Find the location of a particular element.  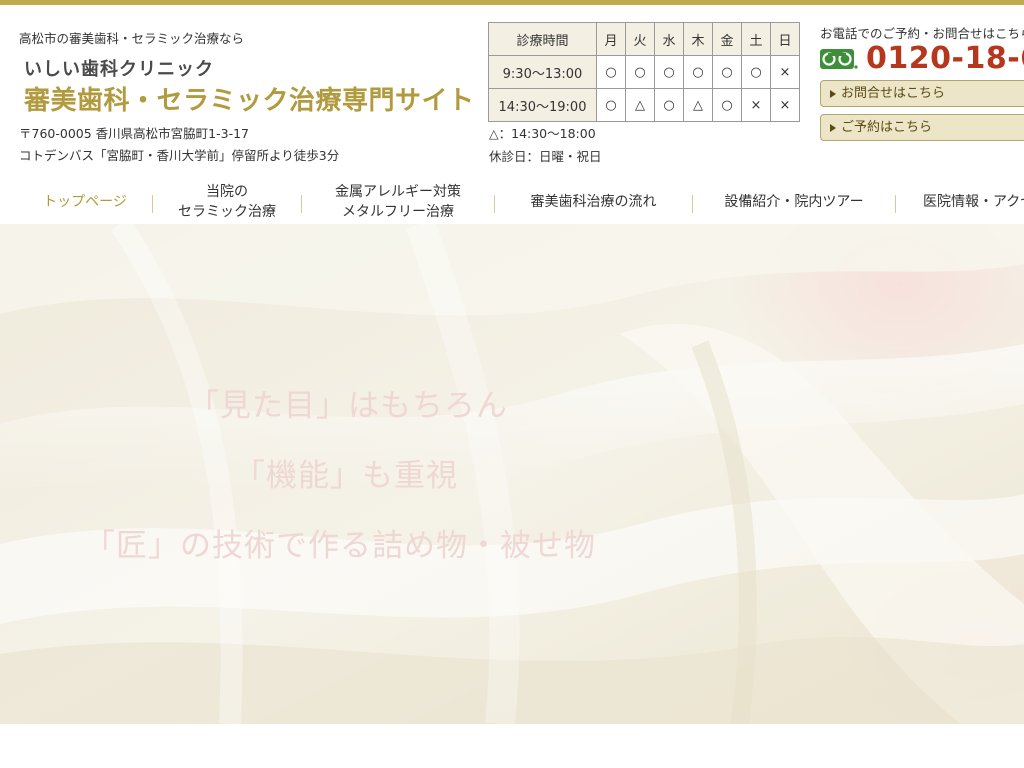

nav-label-line1: 当院の is located at coordinates (227, 192).